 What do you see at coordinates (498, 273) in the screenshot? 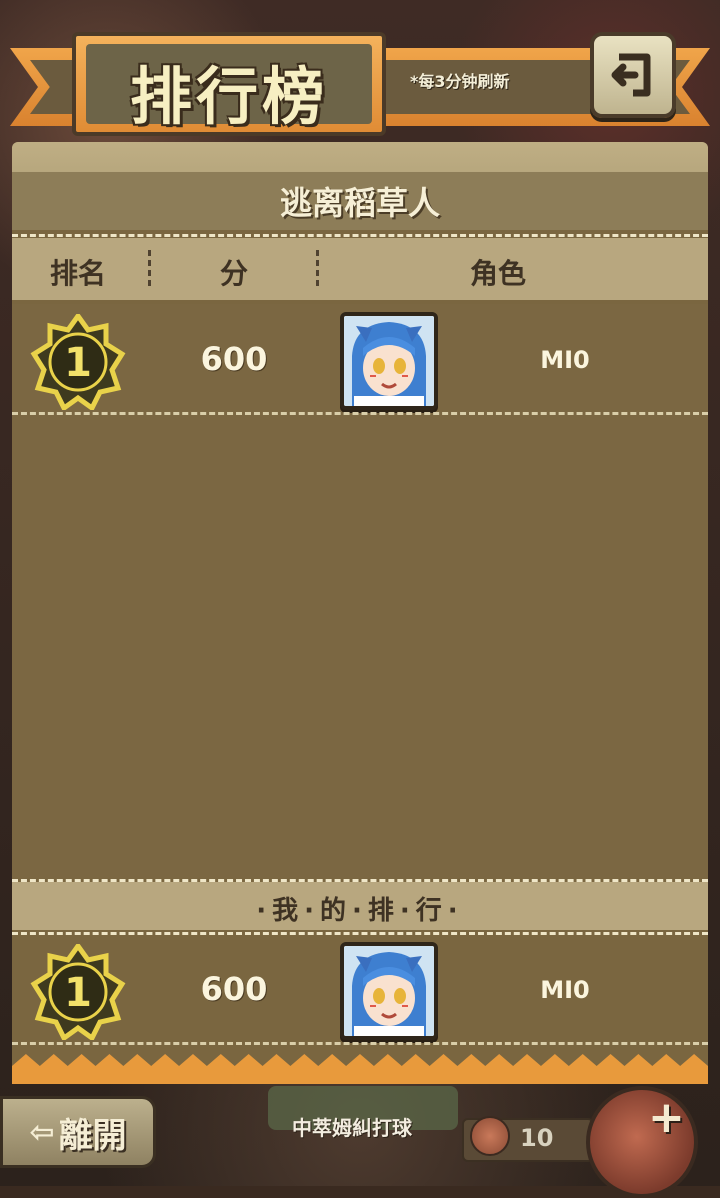
I see `column-character: 角色` at bounding box center [498, 273].